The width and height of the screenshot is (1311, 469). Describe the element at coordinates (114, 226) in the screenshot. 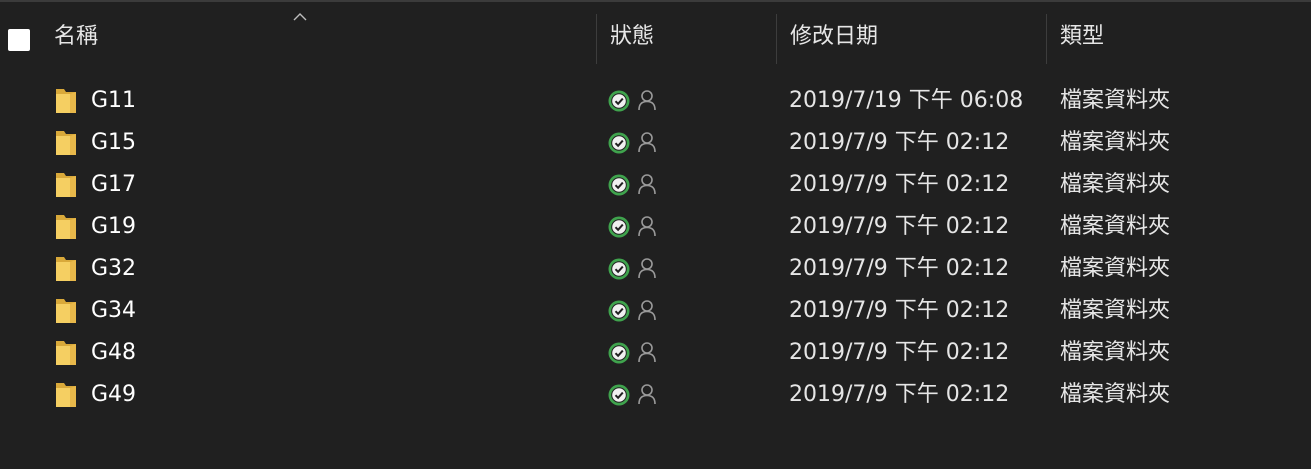

I see `file-name: G19` at that location.